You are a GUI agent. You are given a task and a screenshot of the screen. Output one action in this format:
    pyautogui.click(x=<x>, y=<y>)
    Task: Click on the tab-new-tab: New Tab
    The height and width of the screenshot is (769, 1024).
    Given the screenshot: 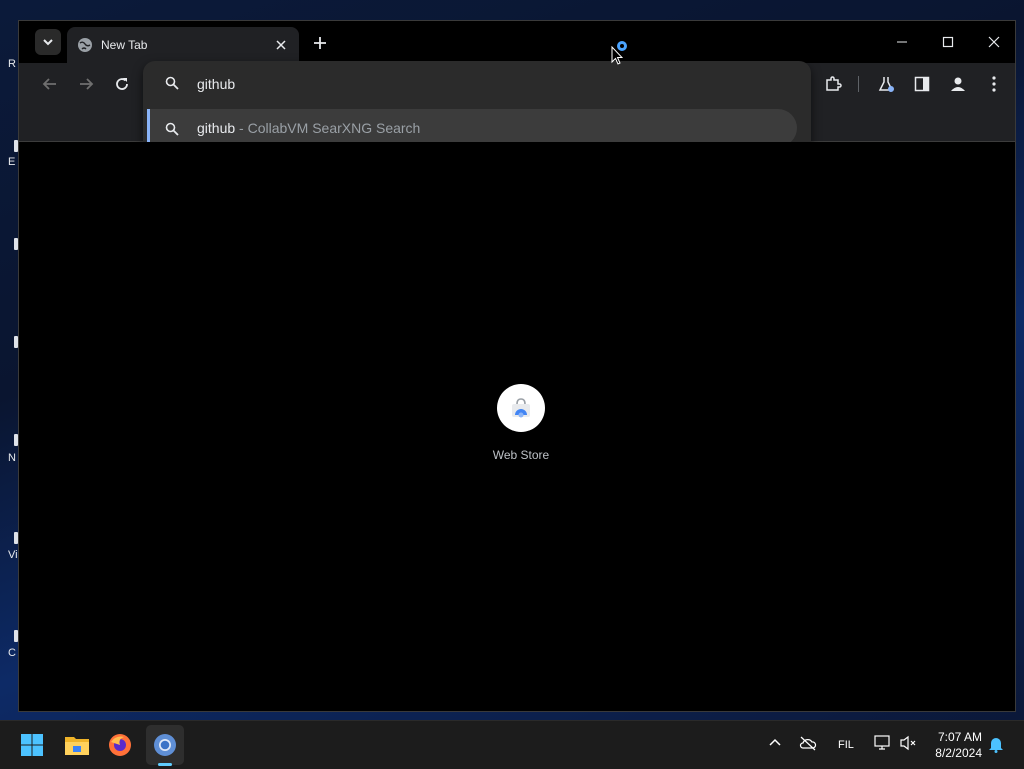 What is the action you would take?
    pyautogui.click(x=183, y=45)
    